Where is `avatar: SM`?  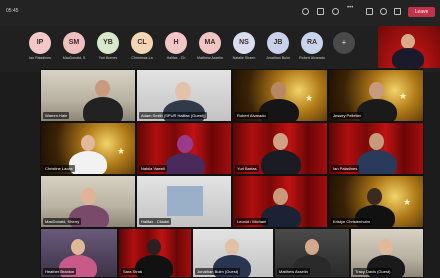 avatar: SM is located at coordinates (74, 43).